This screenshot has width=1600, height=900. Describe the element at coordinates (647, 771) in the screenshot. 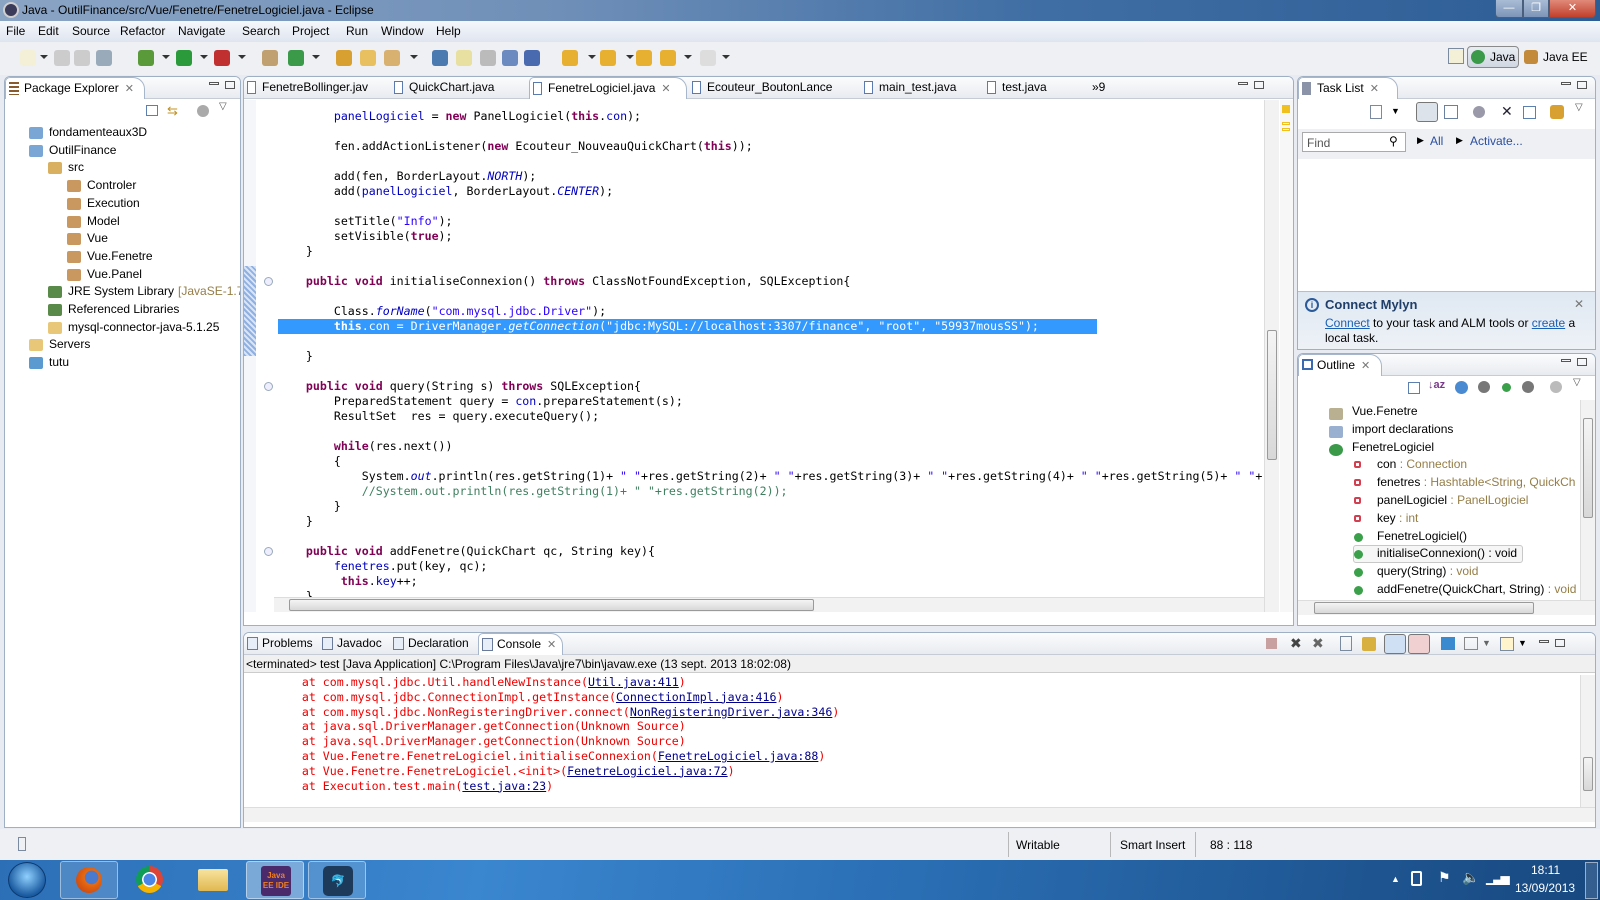

I see `stack-trace-link: FenetreLogiciel.java:72` at that location.